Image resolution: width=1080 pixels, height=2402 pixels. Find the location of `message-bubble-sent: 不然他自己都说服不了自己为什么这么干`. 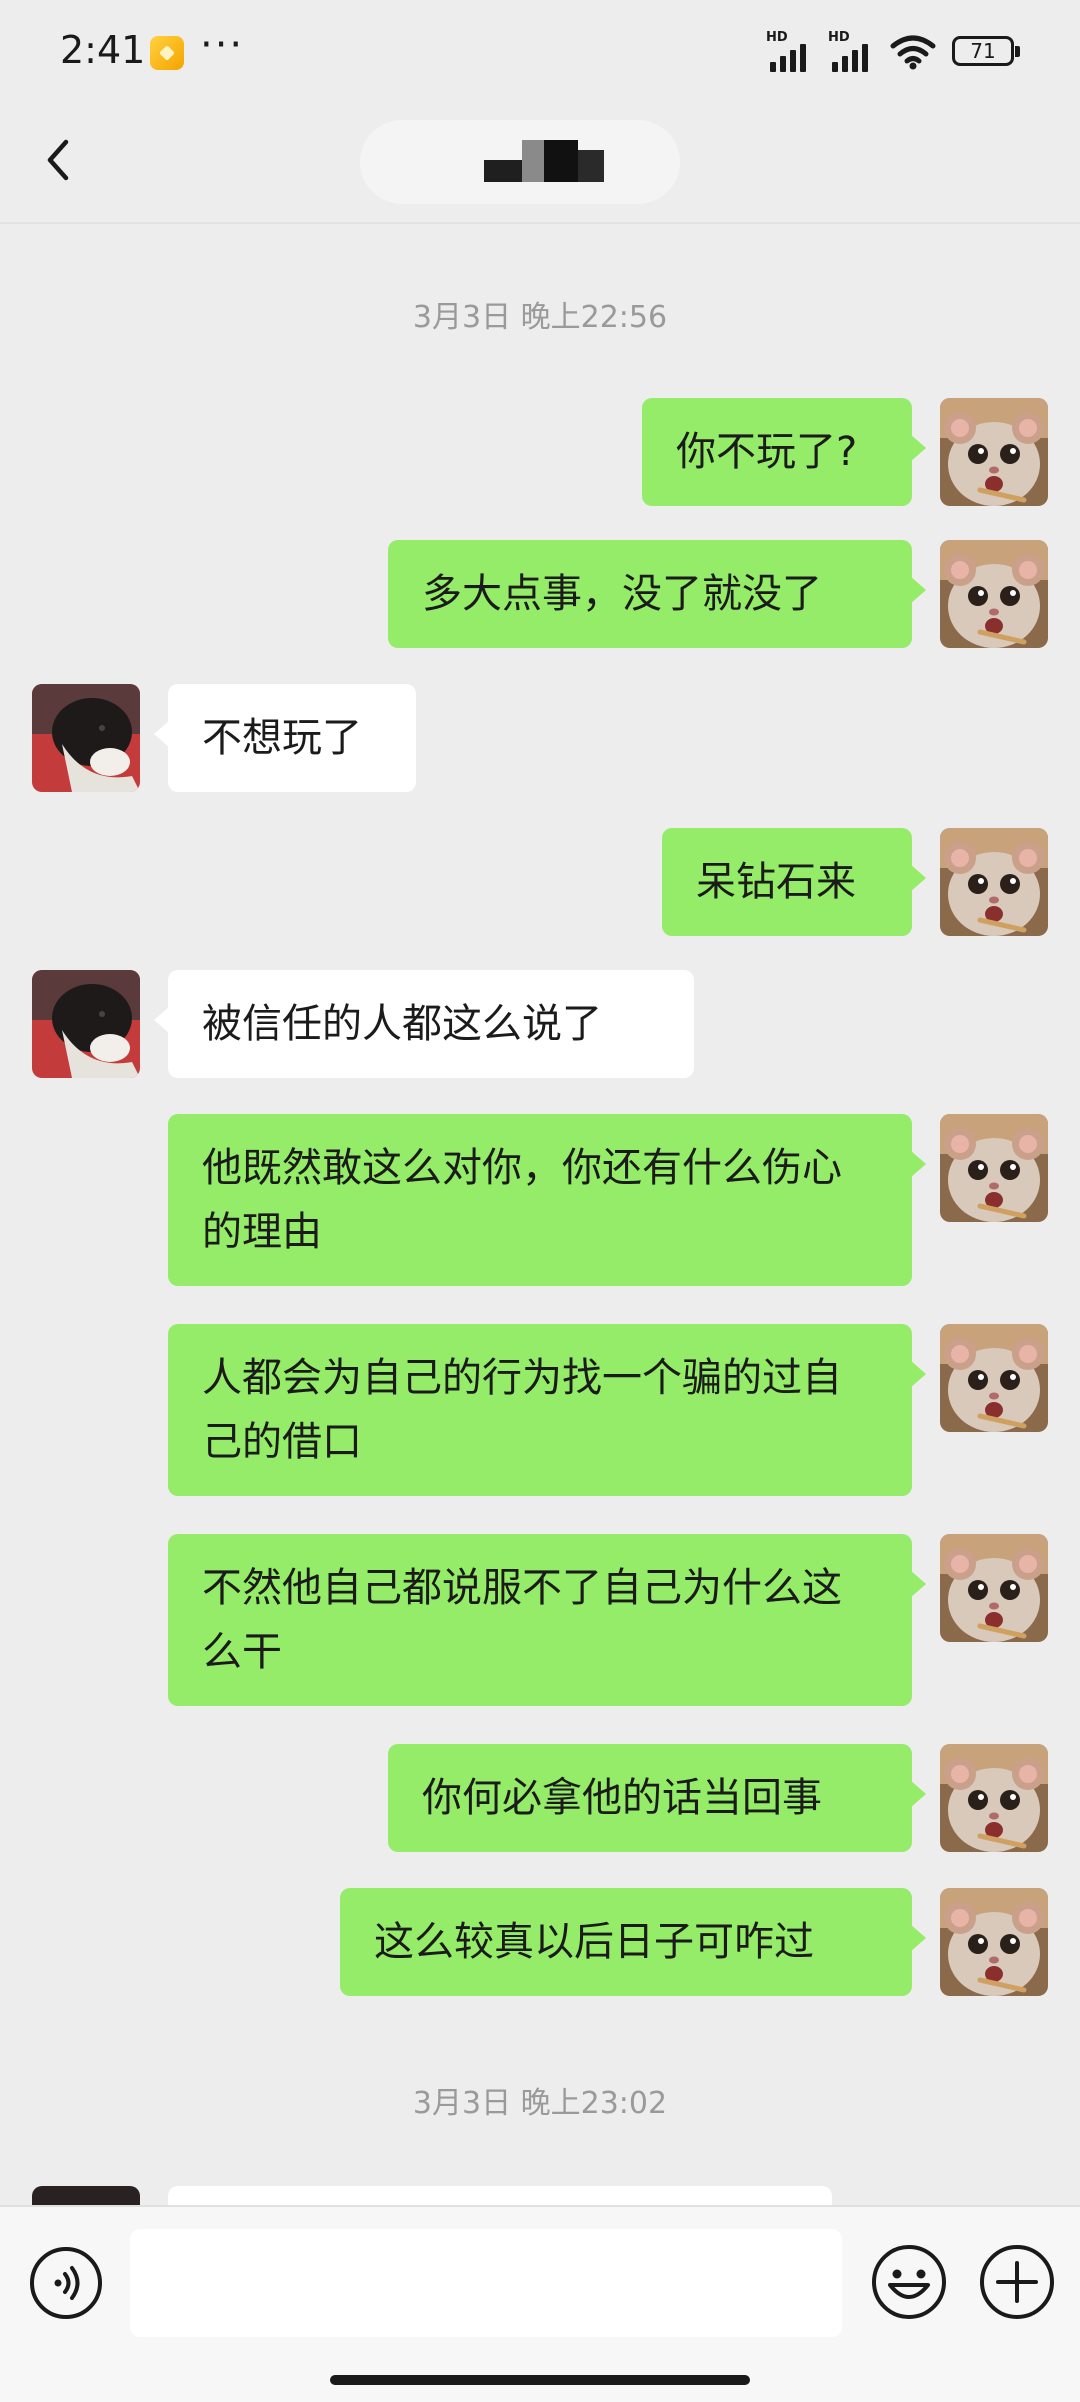

message-bubble-sent: 不然他自己都说服不了自己为什么这么干 is located at coordinates (547, 1620).